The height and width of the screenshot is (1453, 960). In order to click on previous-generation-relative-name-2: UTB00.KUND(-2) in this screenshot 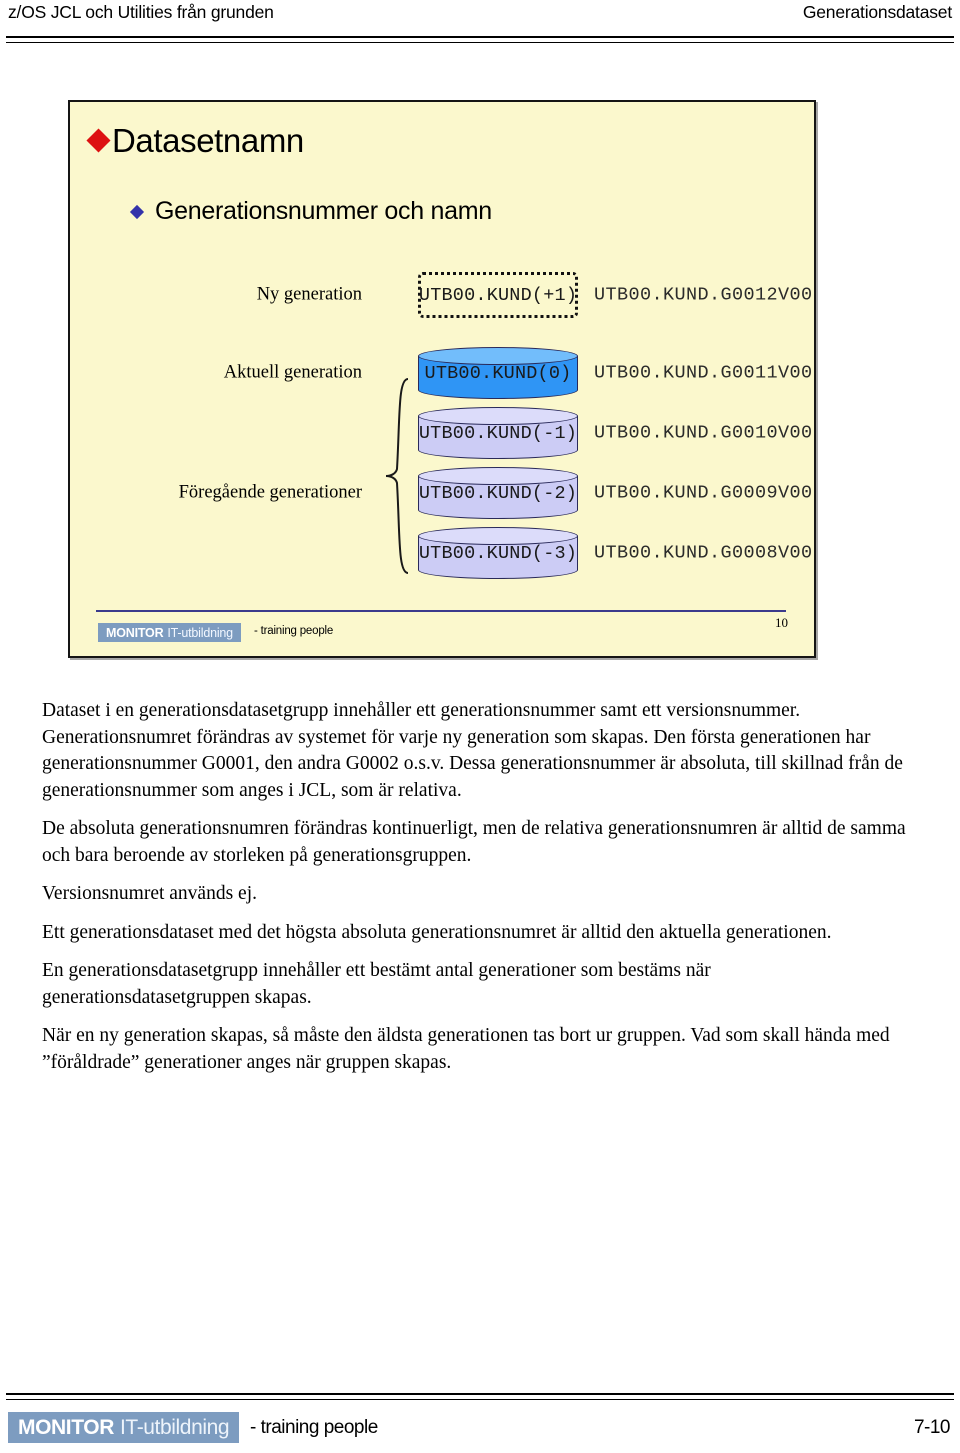, I will do `click(498, 493)`.